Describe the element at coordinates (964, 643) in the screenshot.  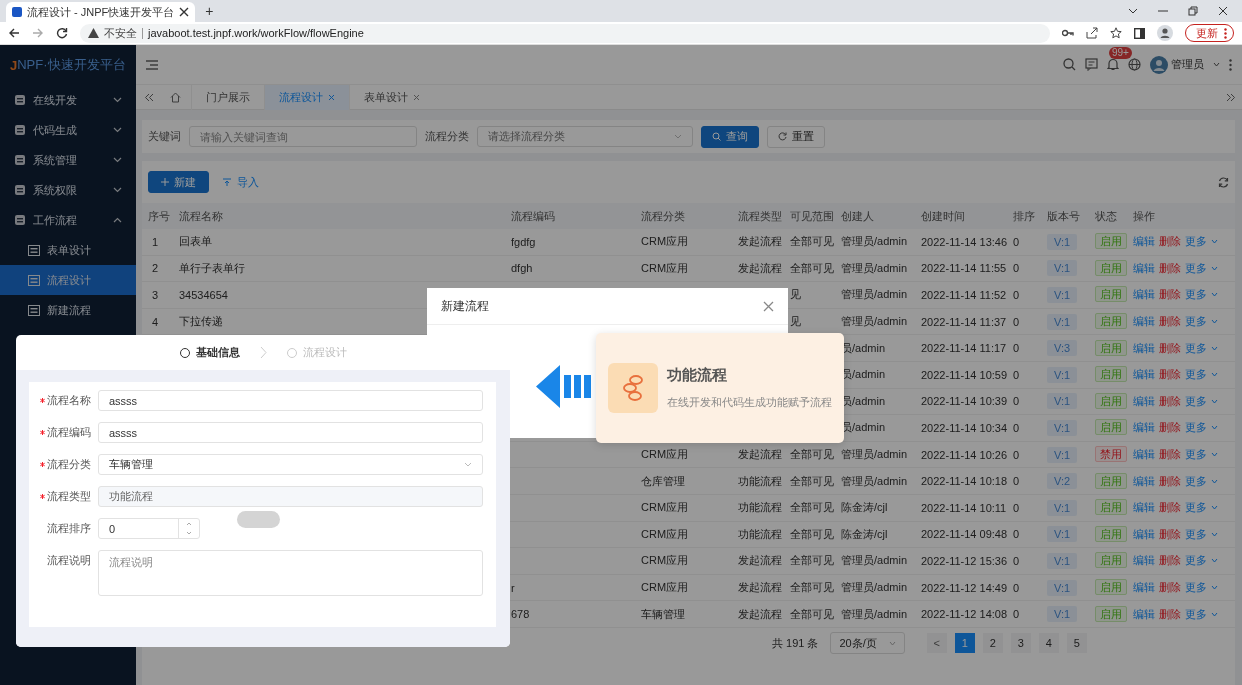
I see `page-button: 1` at that location.